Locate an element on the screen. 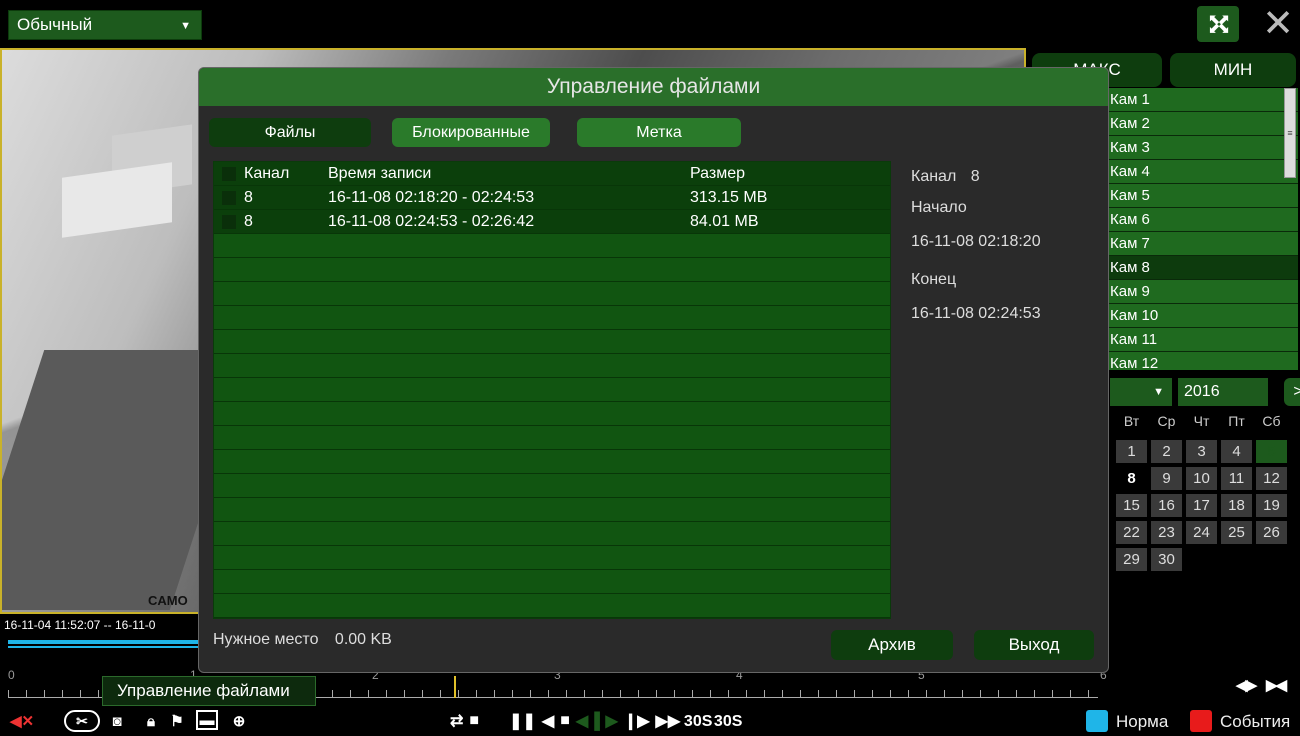 The width and height of the screenshot is (1300, 736). weekday-label: Пт is located at coordinates (1236, 421).